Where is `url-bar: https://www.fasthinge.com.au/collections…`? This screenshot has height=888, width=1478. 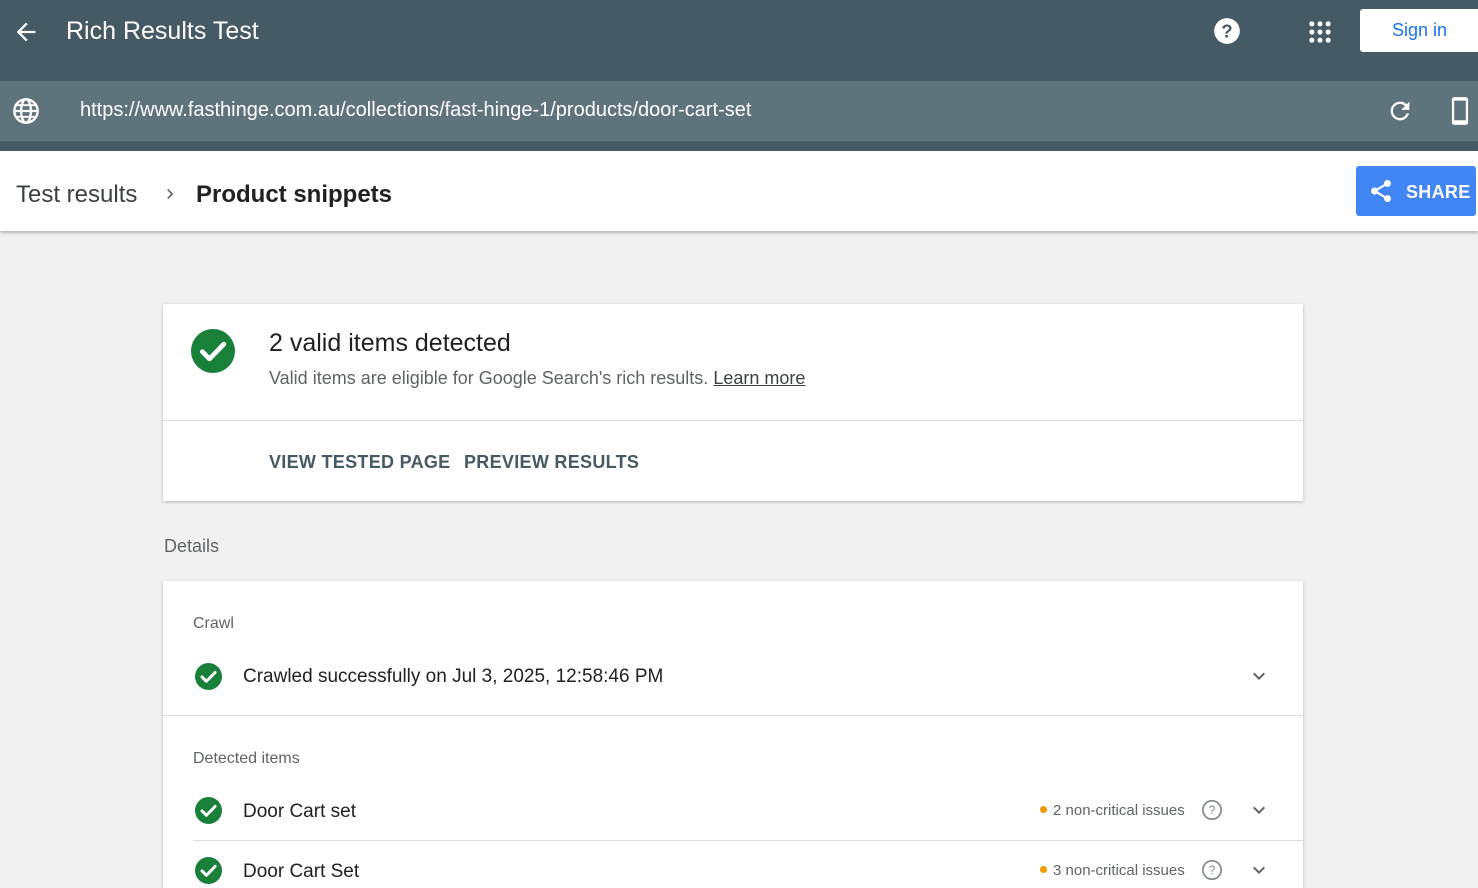 url-bar: https://www.fasthinge.com.au/collections… is located at coordinates (739, 111).